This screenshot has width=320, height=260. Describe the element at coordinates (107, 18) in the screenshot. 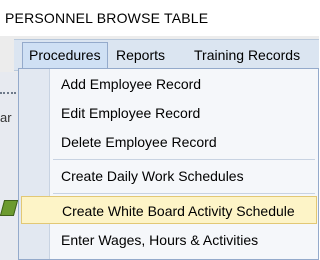

I see `window-title: PERSONNEL BROWSE TABLE` at that location.